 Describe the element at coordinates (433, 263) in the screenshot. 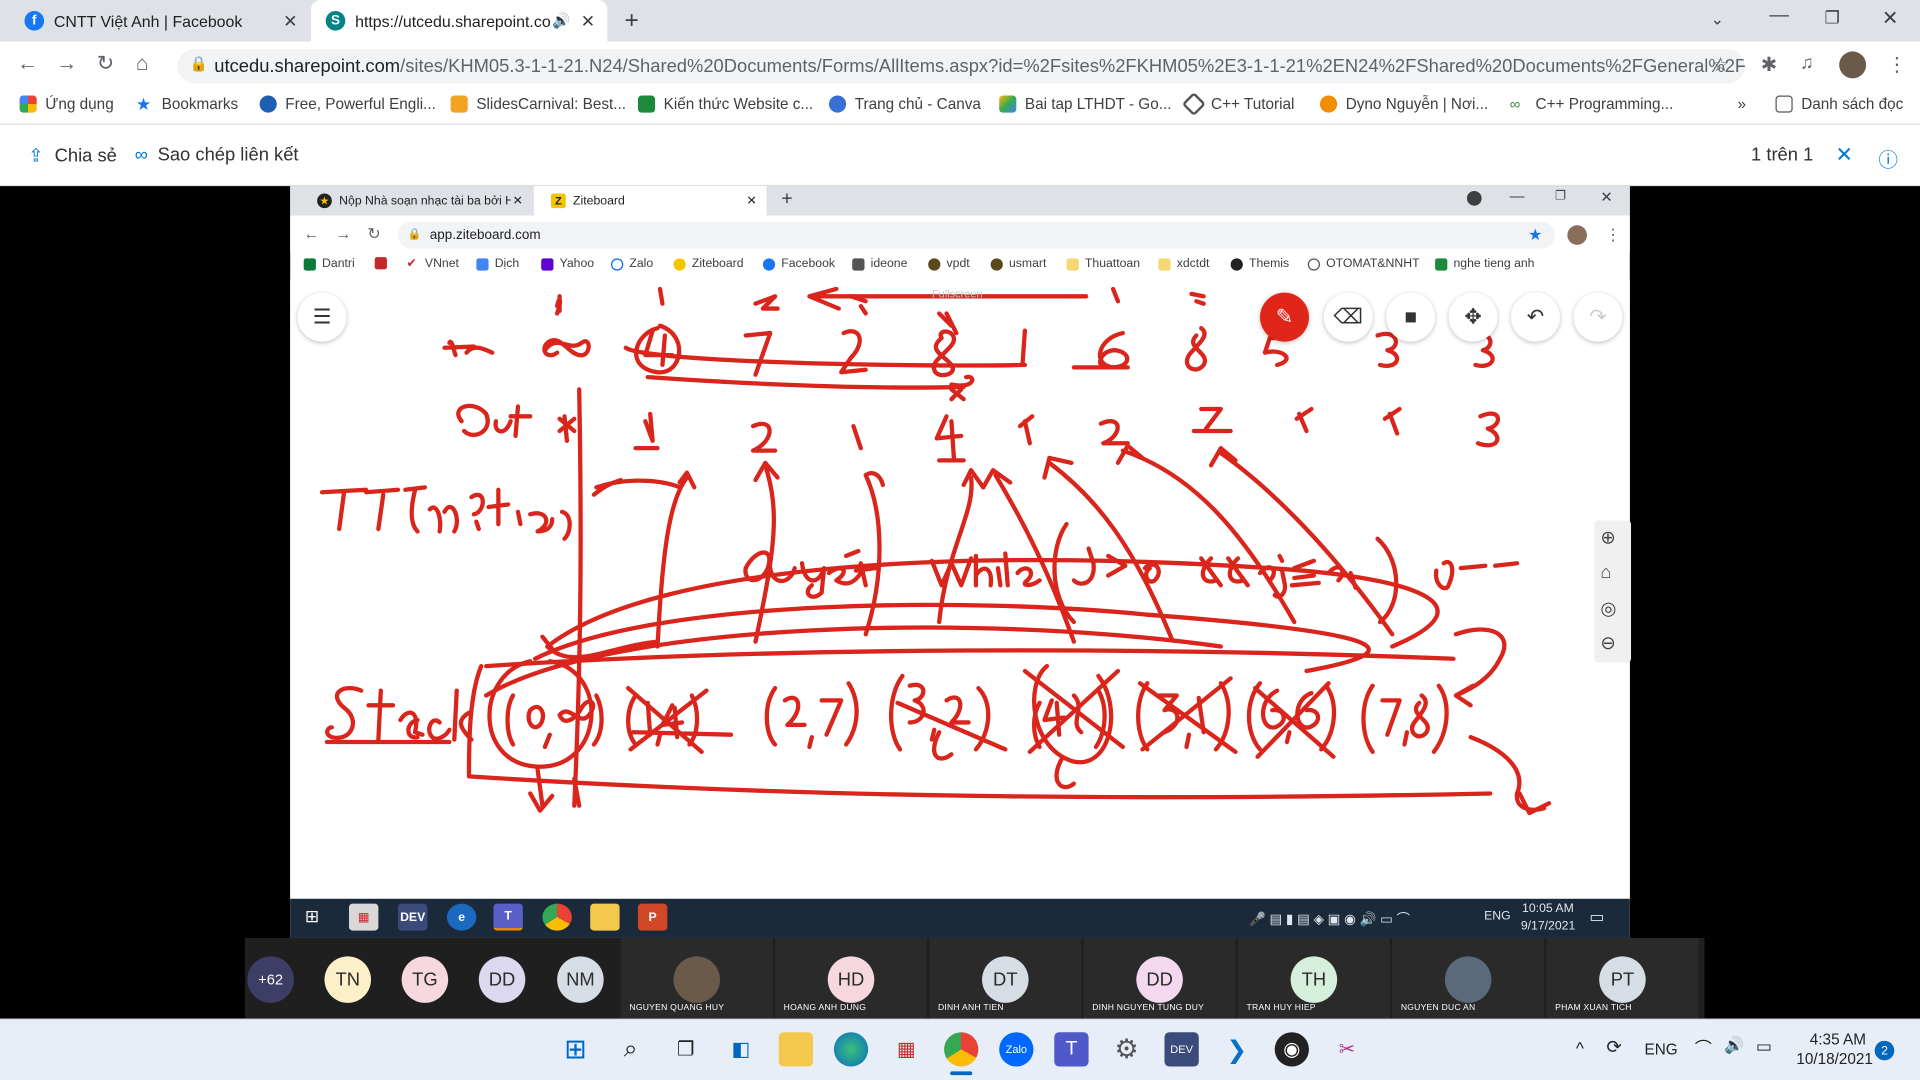

I see `inner-bm-vnnet: ✔ VNnet` at that location.